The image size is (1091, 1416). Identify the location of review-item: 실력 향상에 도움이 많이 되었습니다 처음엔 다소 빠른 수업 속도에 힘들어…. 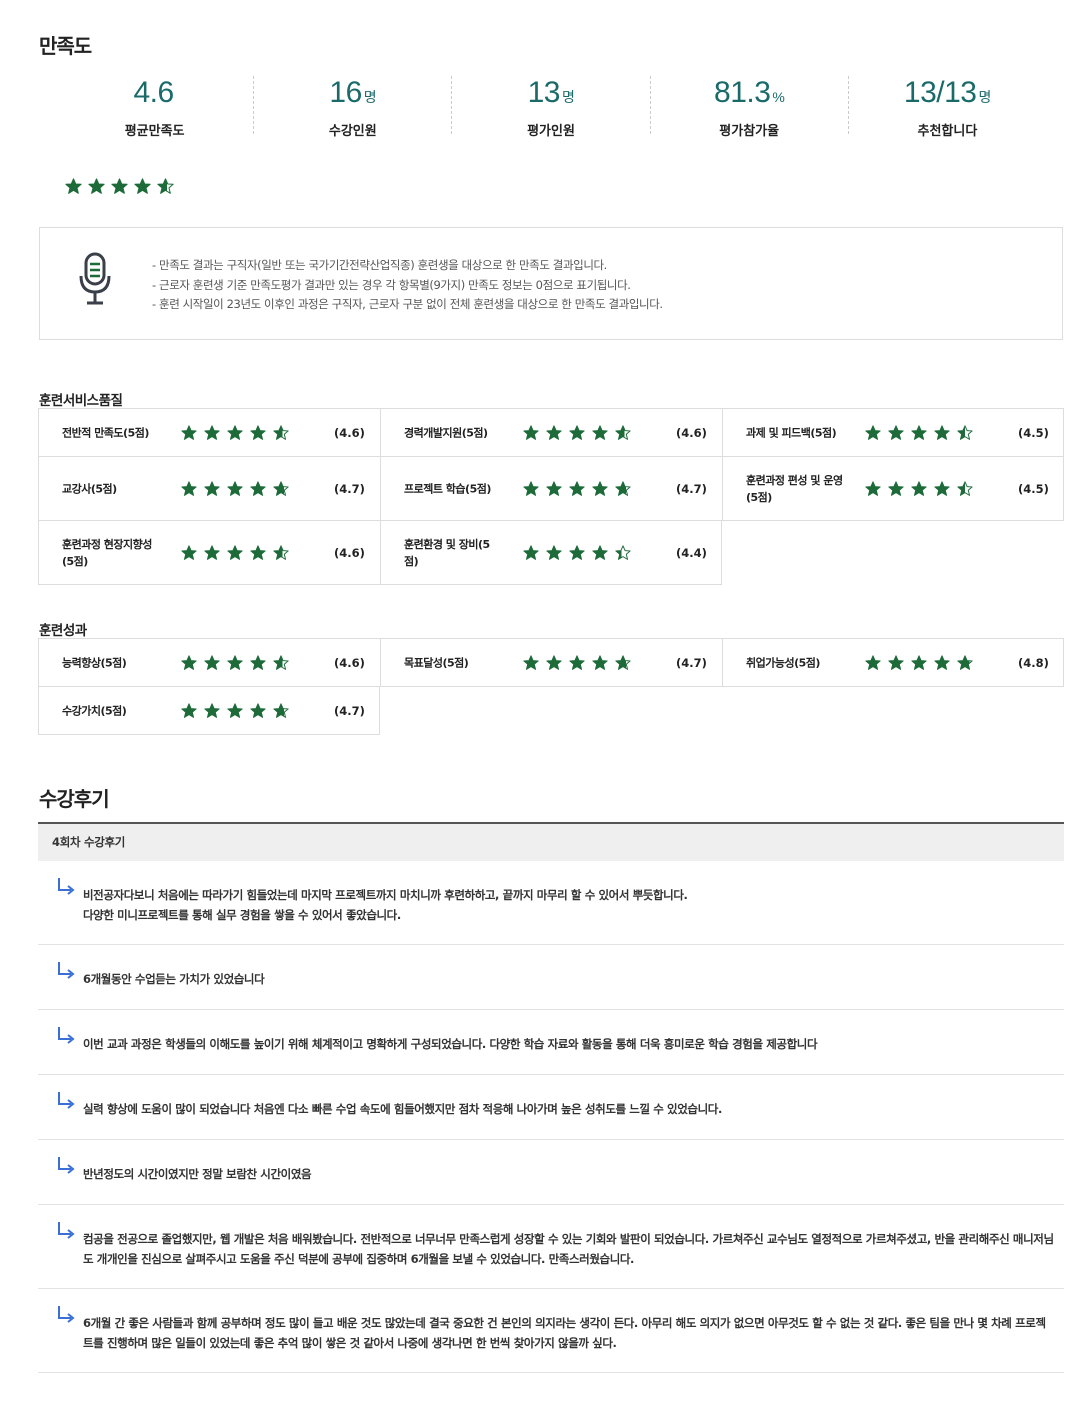
(551, 1107).